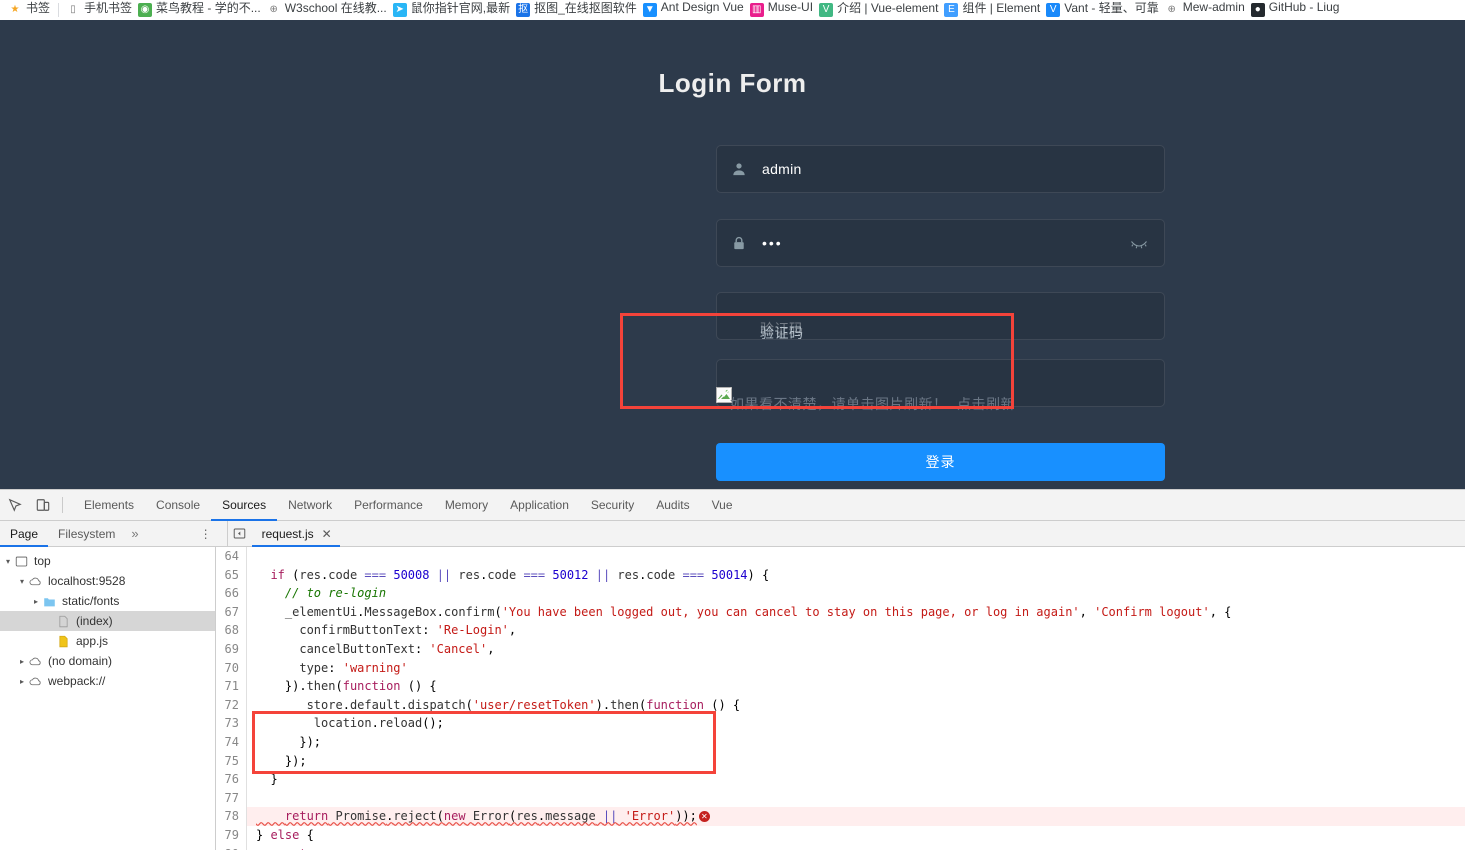 This screenshot has width=1465, height=850. I want to click on login-submit-button: 登录, so click(940, 462).